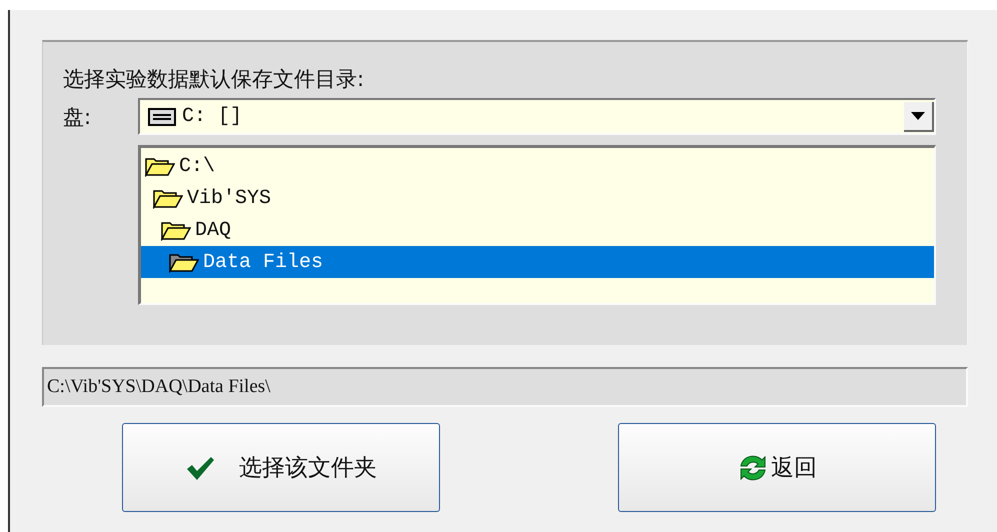 This screenshot has width=997, height=532. What do you see at coordinates (537, 166) in the screenshot?
I see `folder-item: C:\` at bounding box center [537, 166].